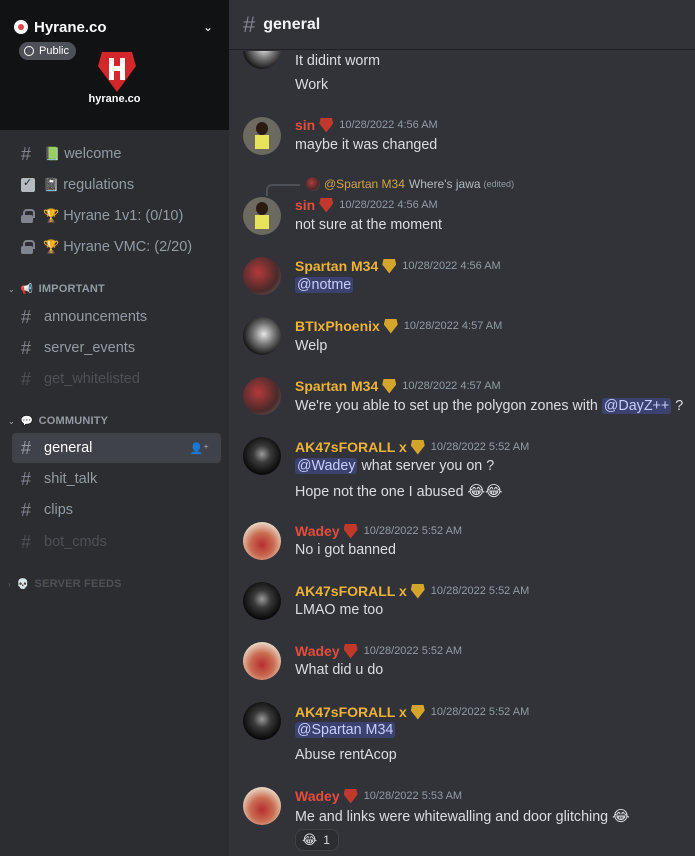 Image resolution: width=695 pixels, height=856 pixels. Describe the element at coordinates (324, 285) in the screenshot. I see `user-mention: @notme` at that location.